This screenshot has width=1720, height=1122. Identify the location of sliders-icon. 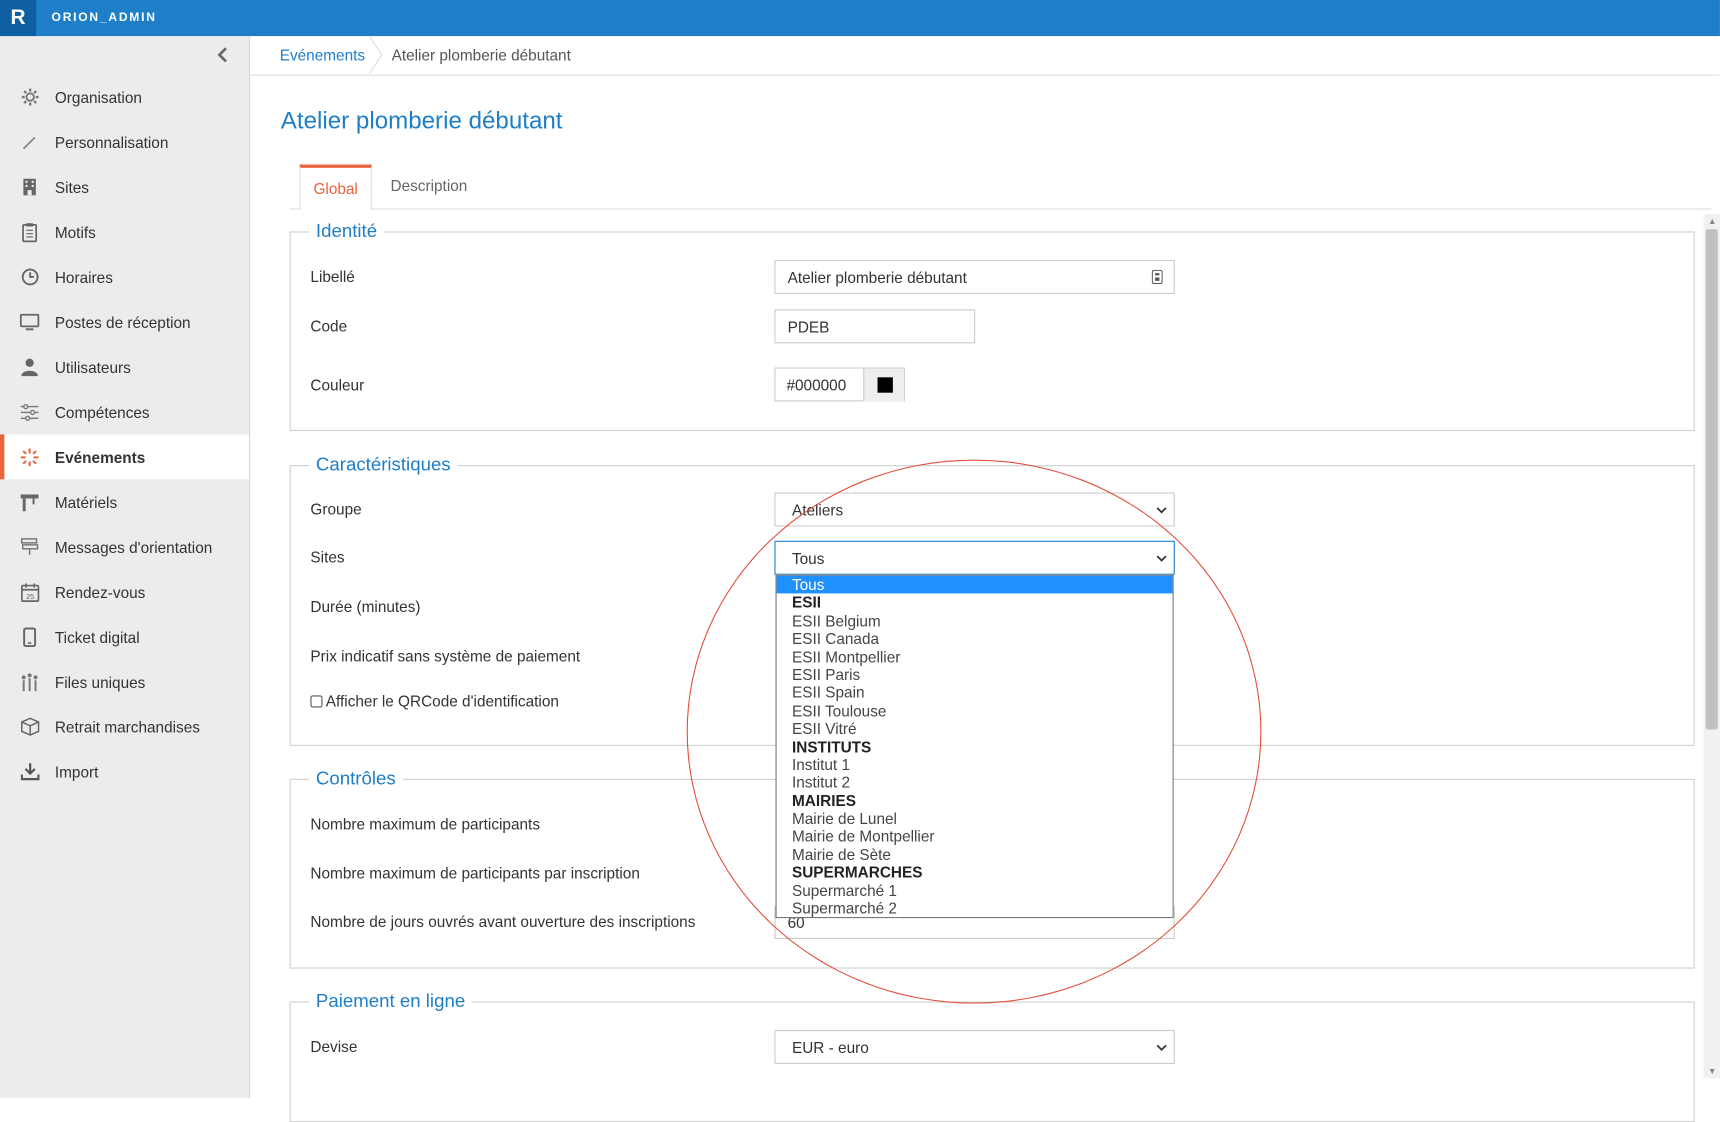
(30, 412).